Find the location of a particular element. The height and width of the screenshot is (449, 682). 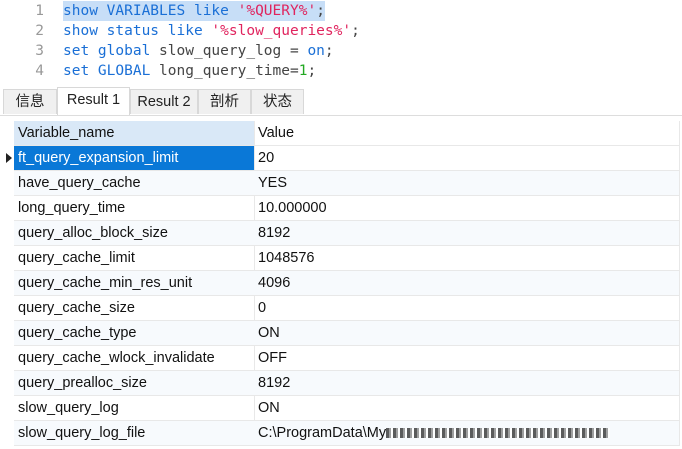

tab-status: 状态 is located at coordinates (277, 101).